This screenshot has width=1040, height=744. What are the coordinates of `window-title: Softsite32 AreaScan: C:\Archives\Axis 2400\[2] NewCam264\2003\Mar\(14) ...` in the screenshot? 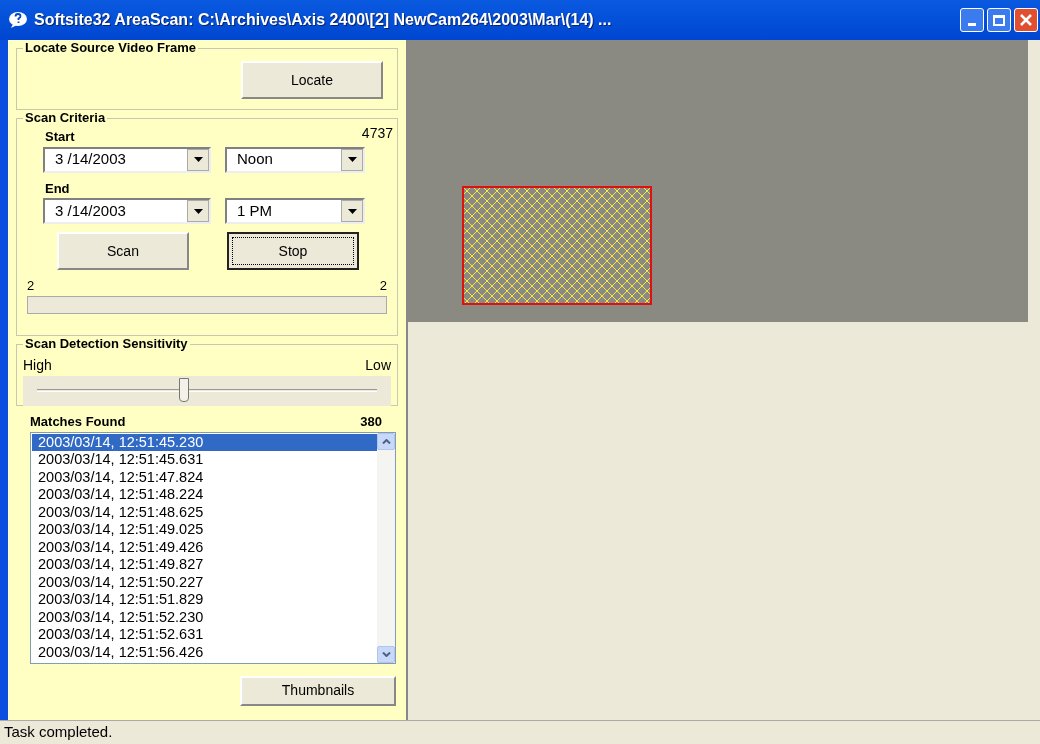 It's located at (323, 20).